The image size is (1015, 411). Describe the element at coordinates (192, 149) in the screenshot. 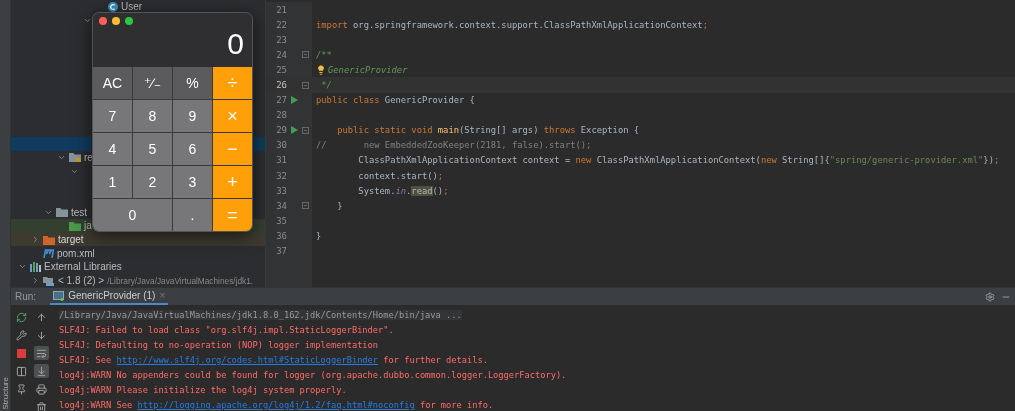

I see `calculator-key: 6` at that location.